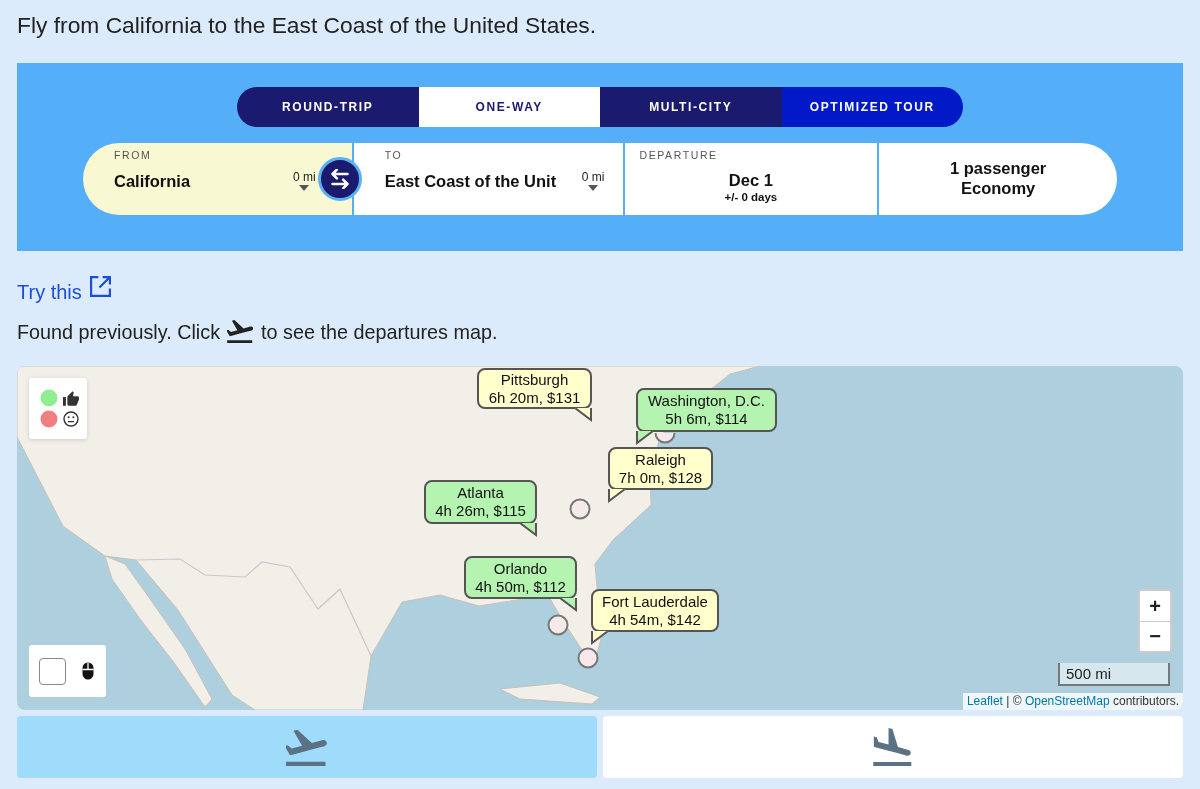 Image resolution: width=1200 pixels, height=789 pixels. Describe the element at coordinates (52, 671) in the screenshot. I see `checkbox` at that location.